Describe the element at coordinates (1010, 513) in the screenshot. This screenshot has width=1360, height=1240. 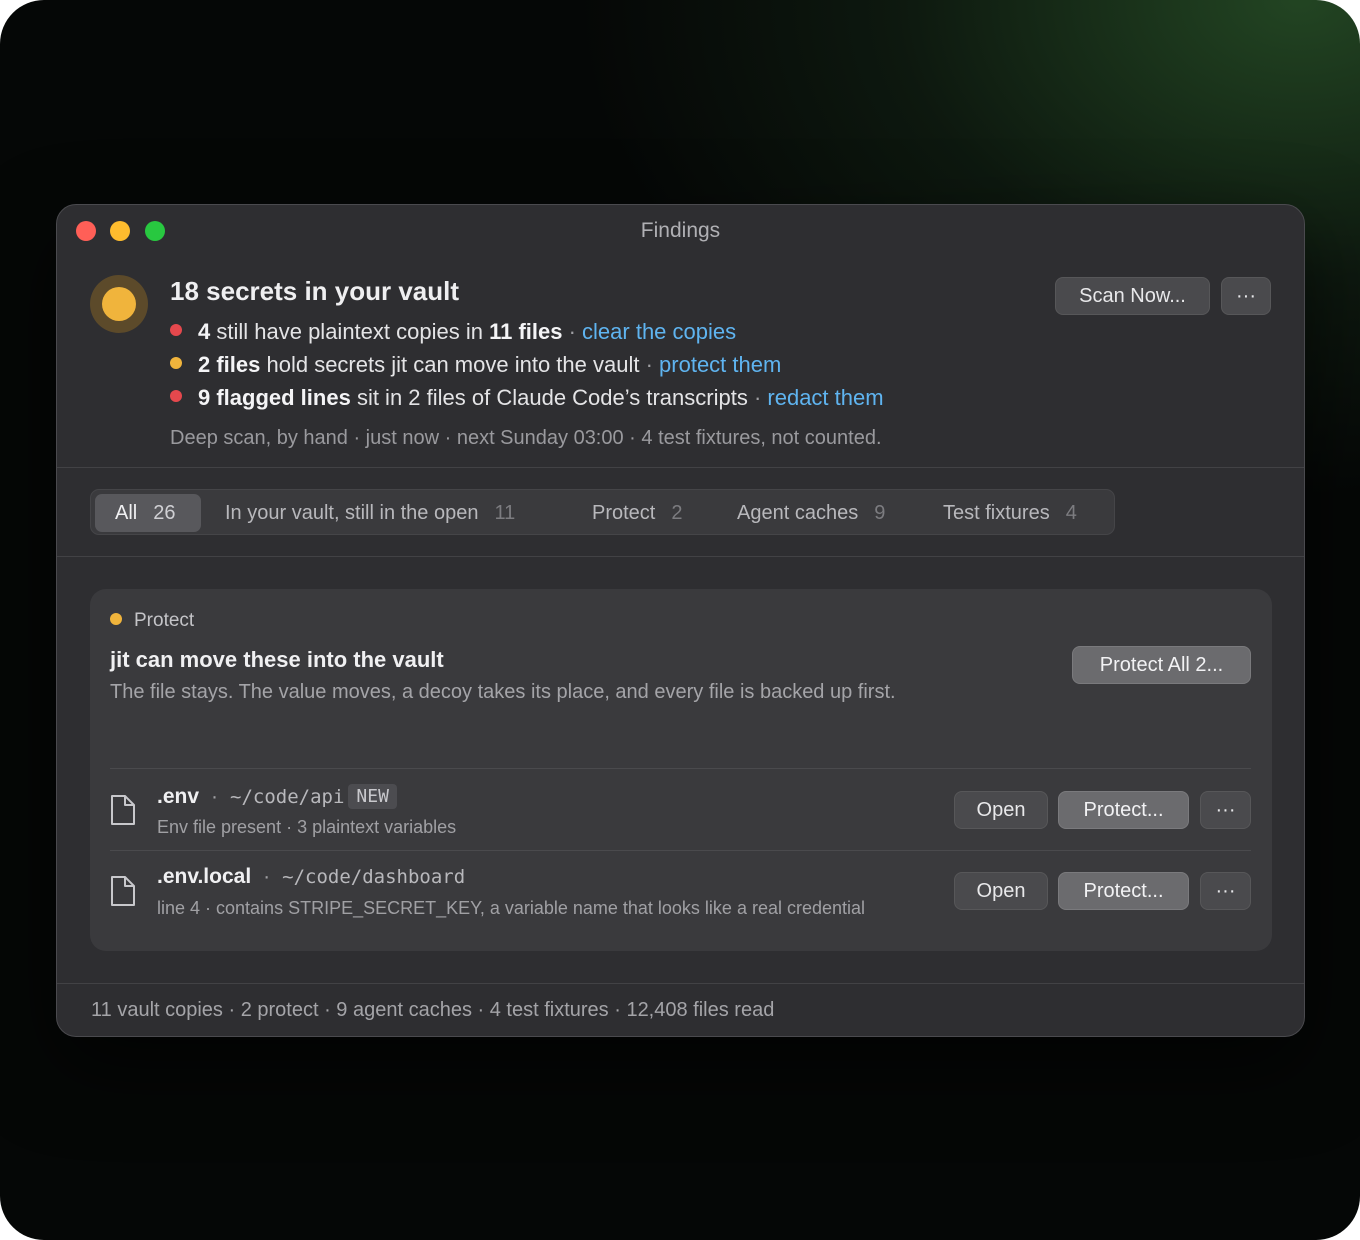
I see `tab-test-fixtures: Test fixtures 4` at that location.